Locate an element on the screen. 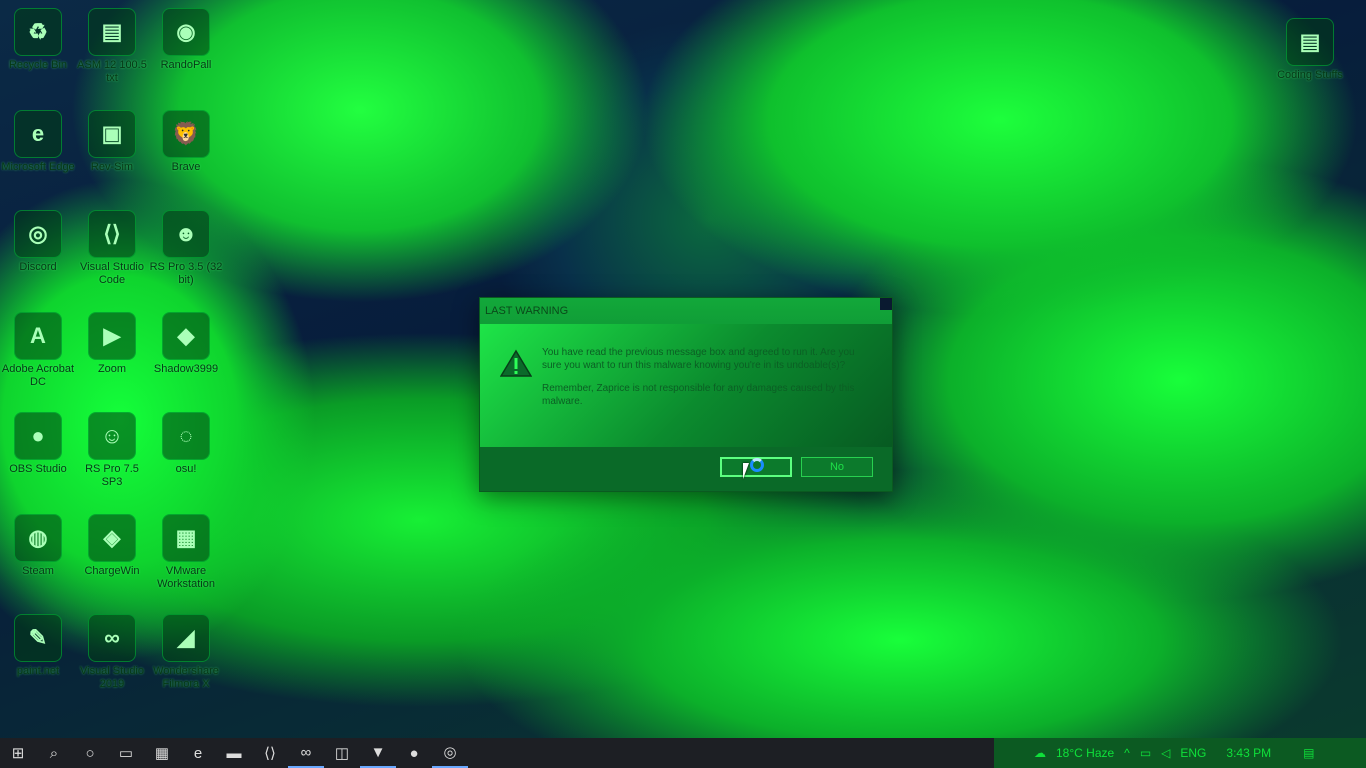  desktop-icon-steam: ◍ Steam is located at coordinates (38, 546).